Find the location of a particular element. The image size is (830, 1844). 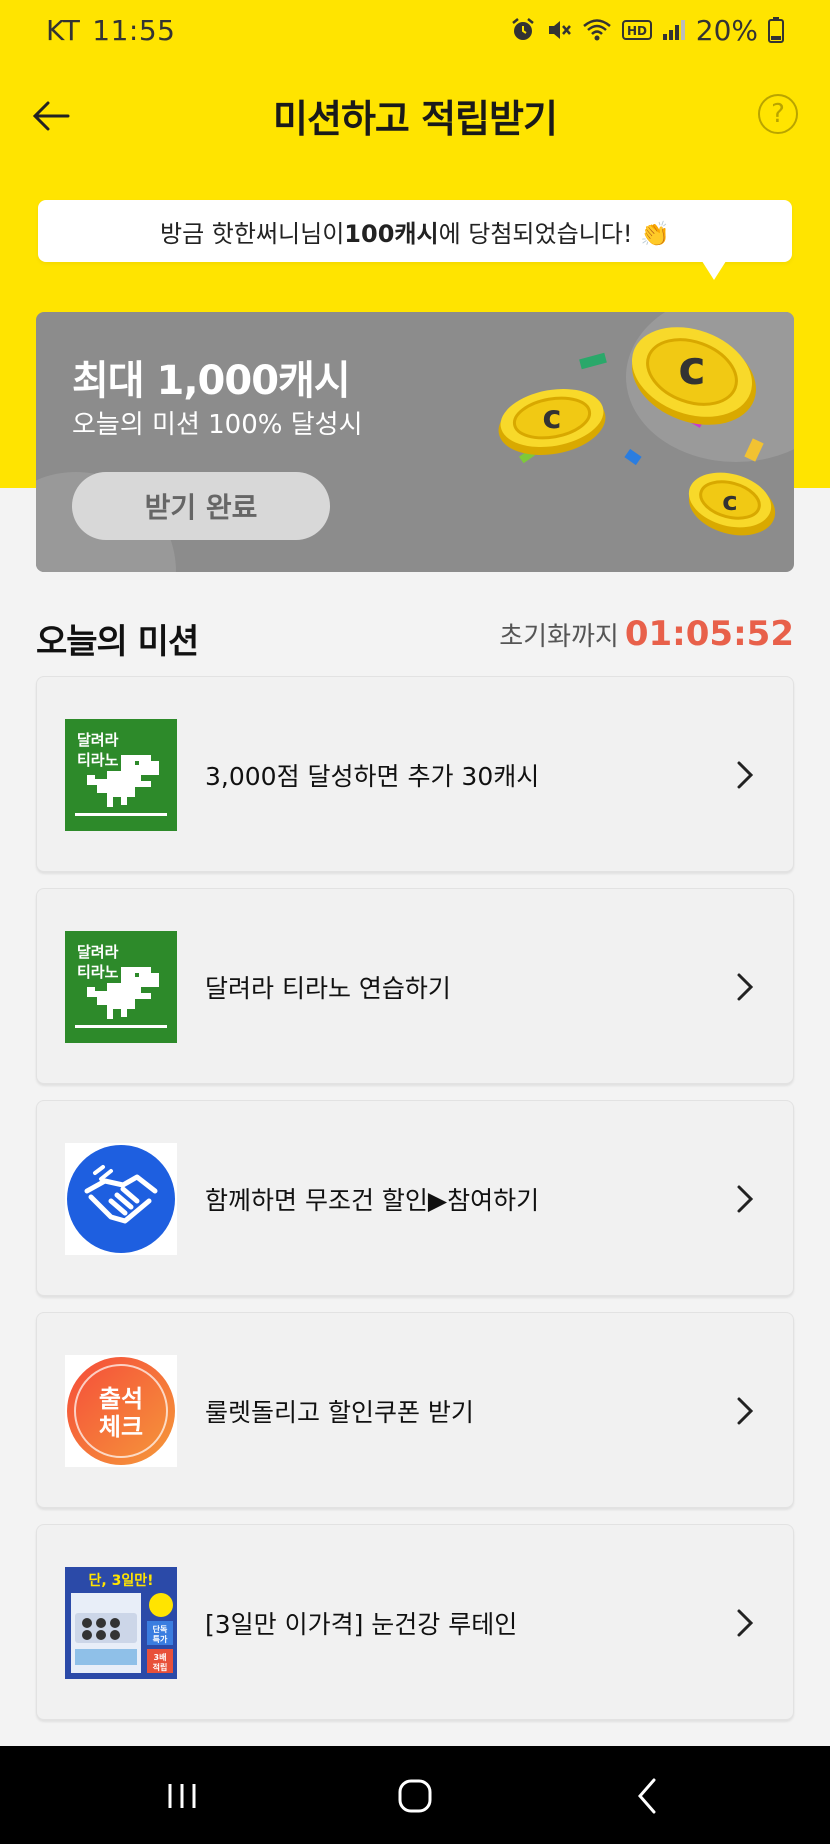

page-title: 미션하고 적립받기 is located at coordinates (415, 118).